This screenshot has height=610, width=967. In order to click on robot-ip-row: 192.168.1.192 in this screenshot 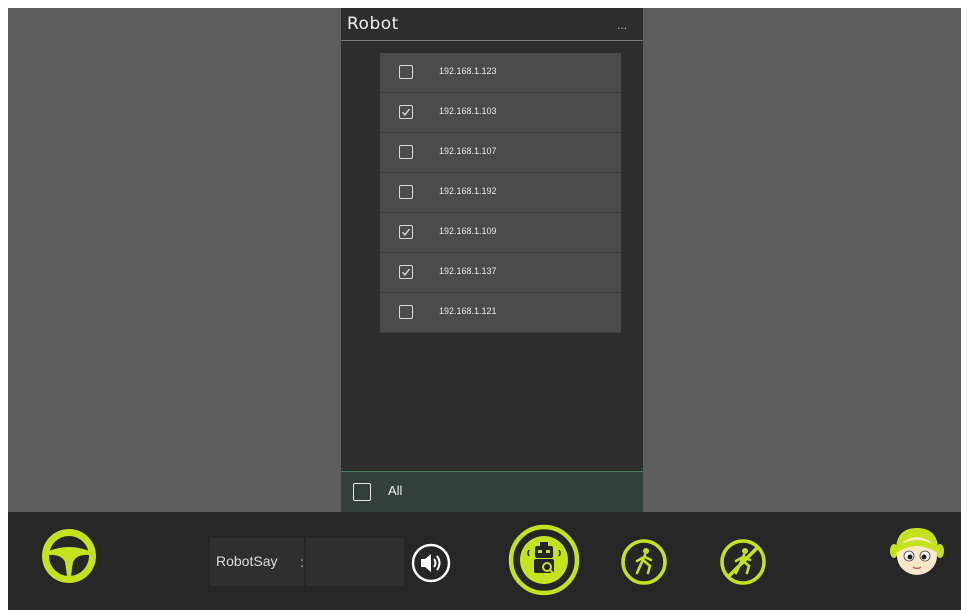, I will do `click(500, 193)`.